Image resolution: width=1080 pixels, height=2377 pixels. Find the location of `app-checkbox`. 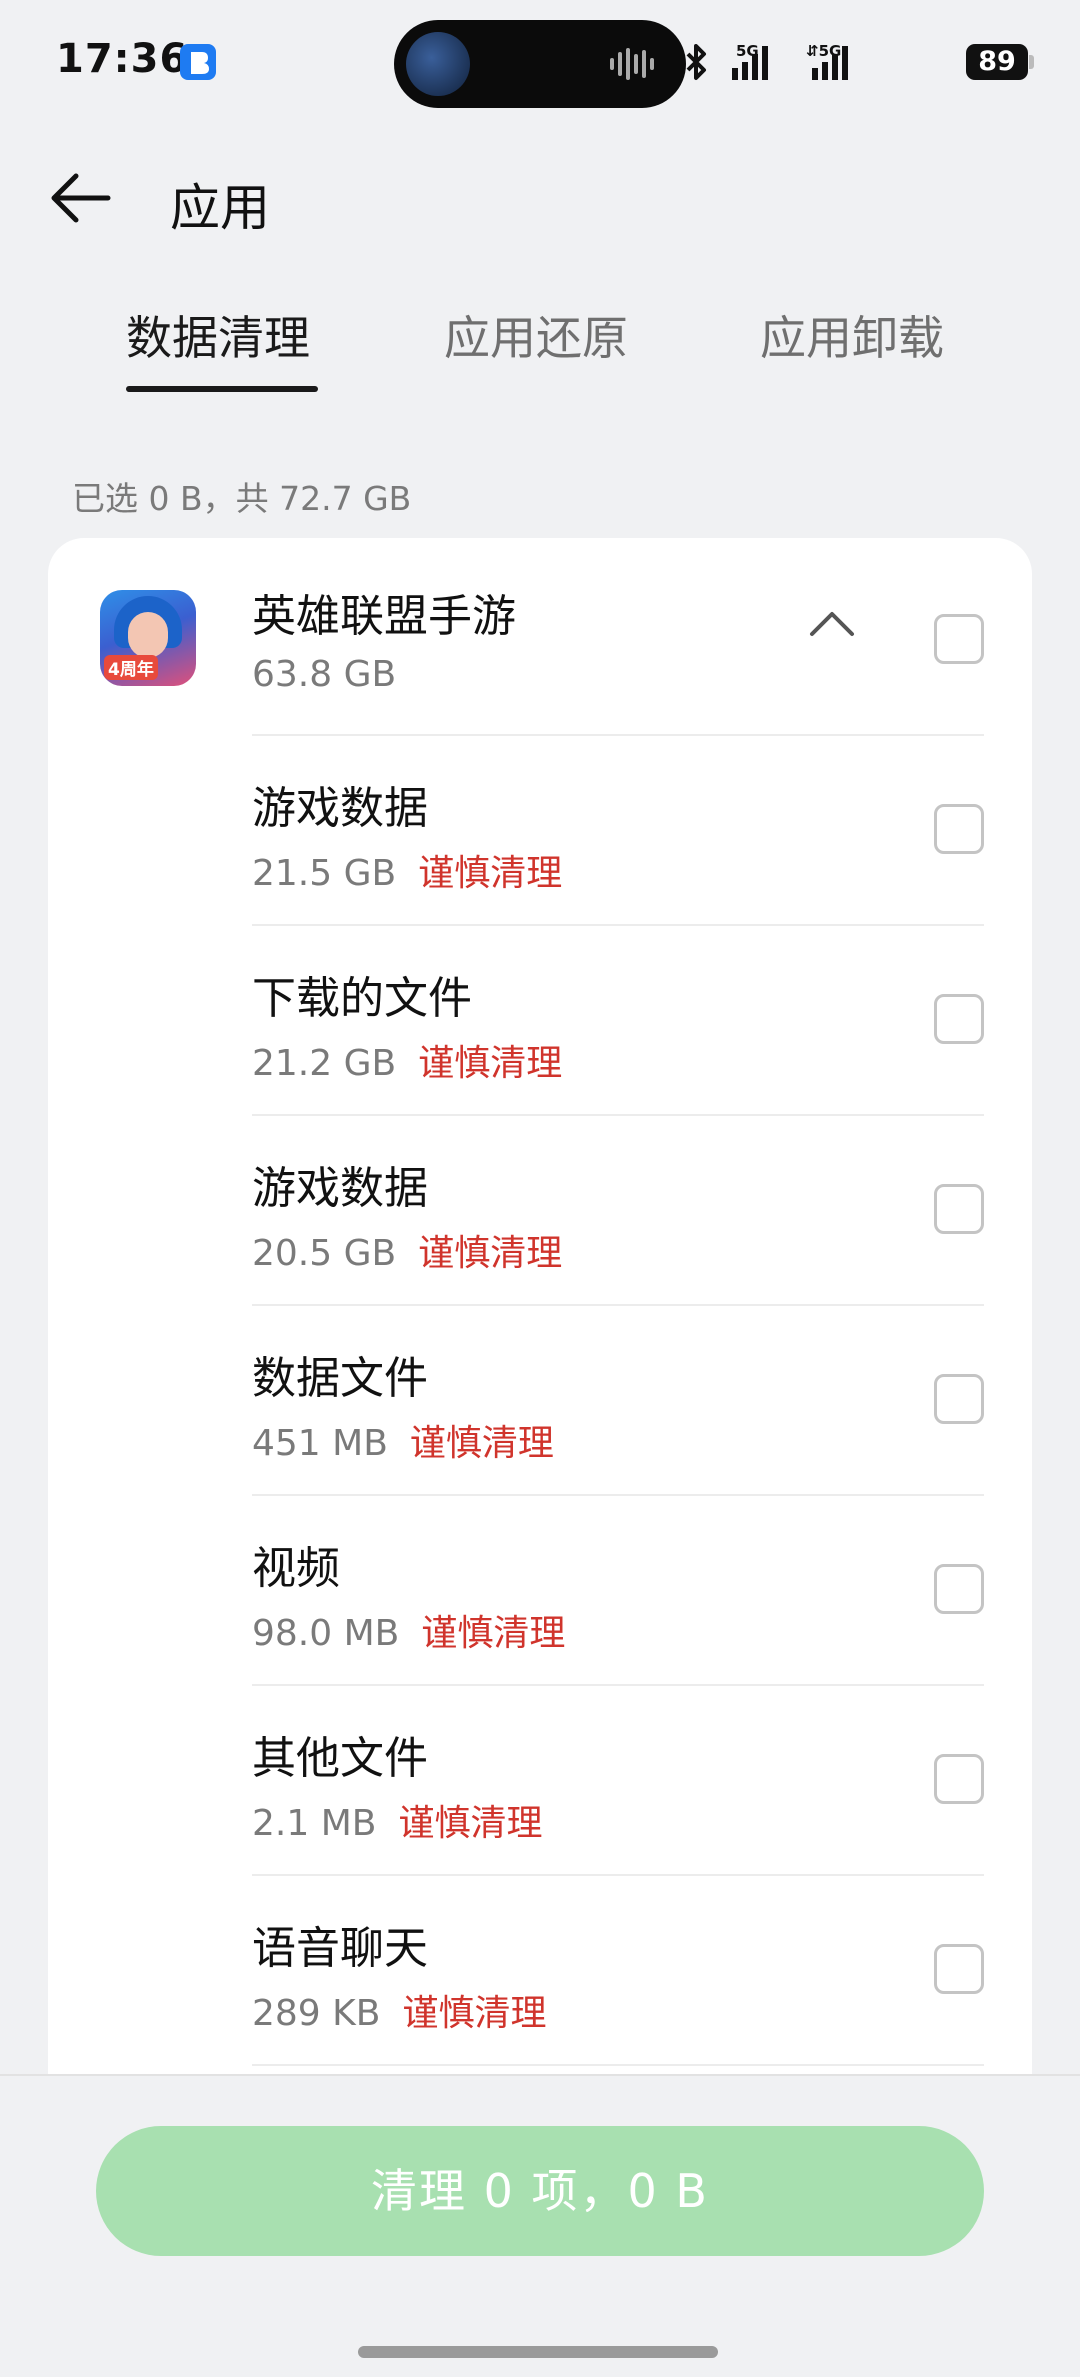

app-checkbox is located at coordinates (959, 639).